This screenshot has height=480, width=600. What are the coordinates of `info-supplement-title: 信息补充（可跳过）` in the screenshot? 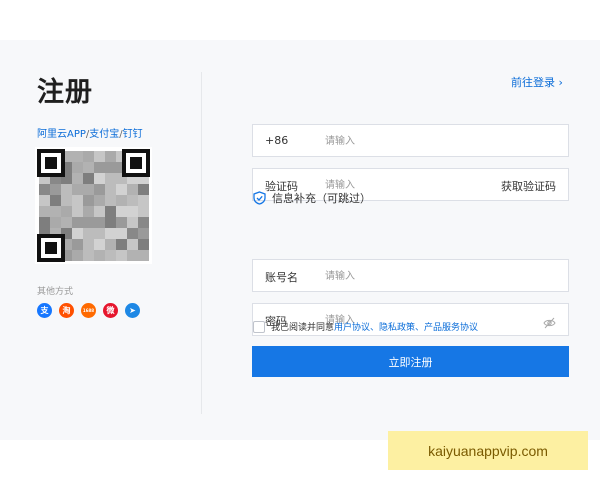 It's located at (321, 198).